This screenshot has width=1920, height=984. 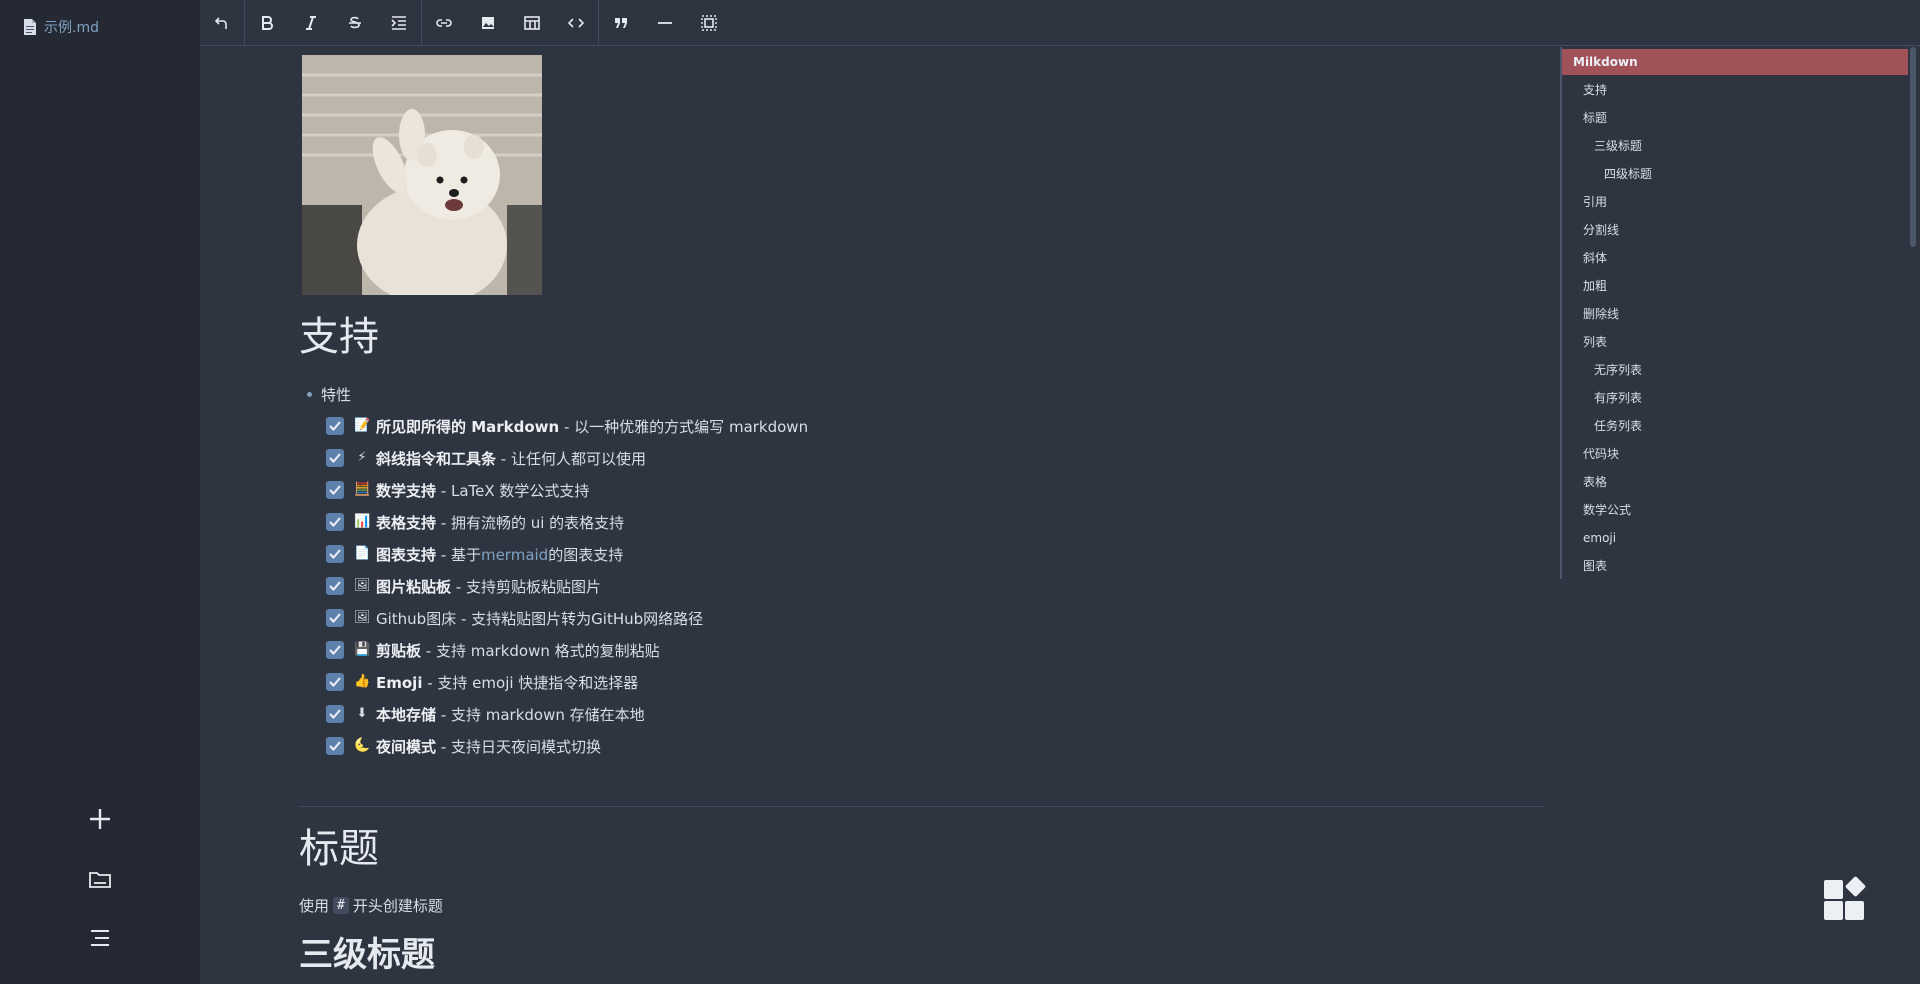 What do you see at coordinates (1595, 566) in the screenshot?
I see `outline-item: 图表` at bounding box center [1595, 566].